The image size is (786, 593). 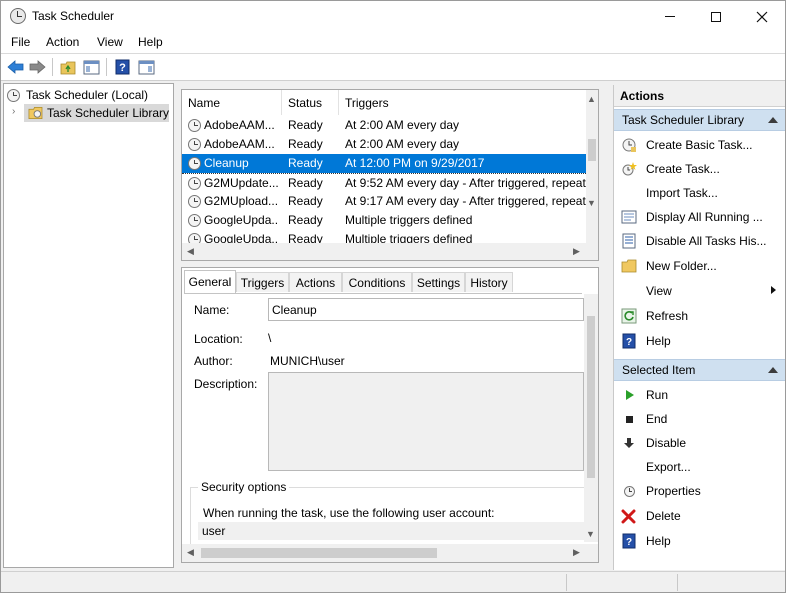 What do you see at coordinates (699, 443) in the screenshot?
I see `action-disable: Disable` at bounding box center [699, 443].